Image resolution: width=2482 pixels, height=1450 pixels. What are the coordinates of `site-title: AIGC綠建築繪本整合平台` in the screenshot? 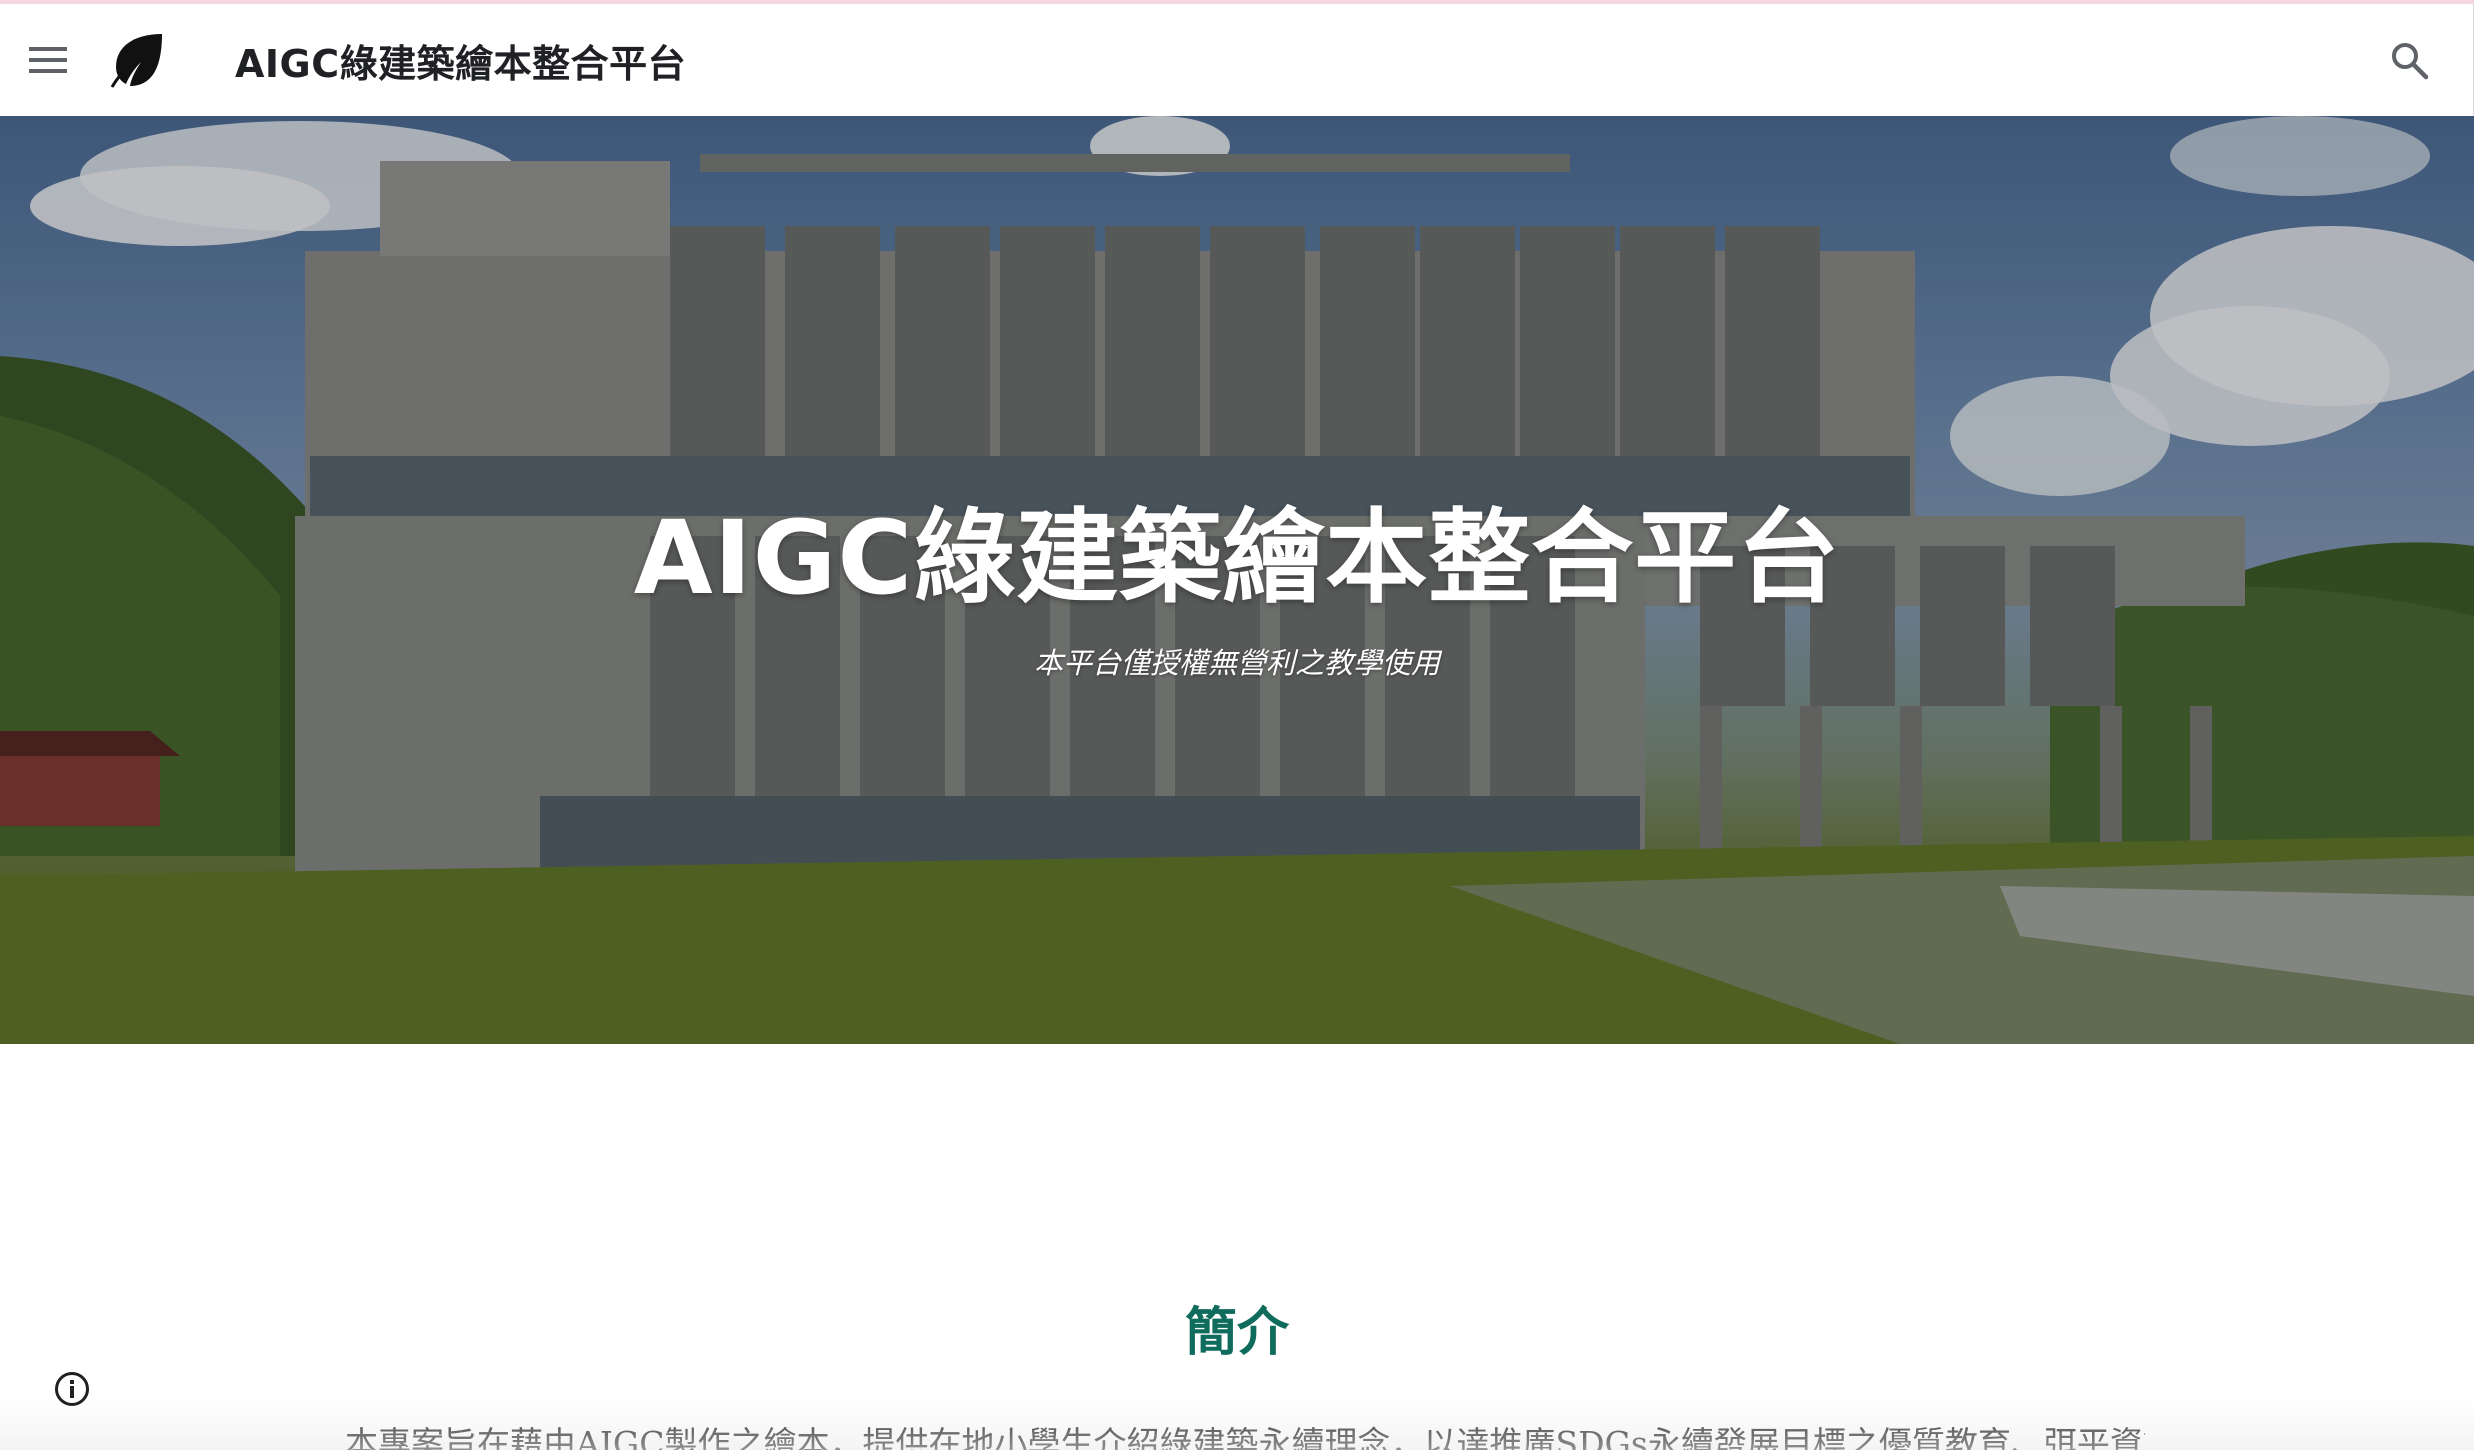 It's located at (460, 60).